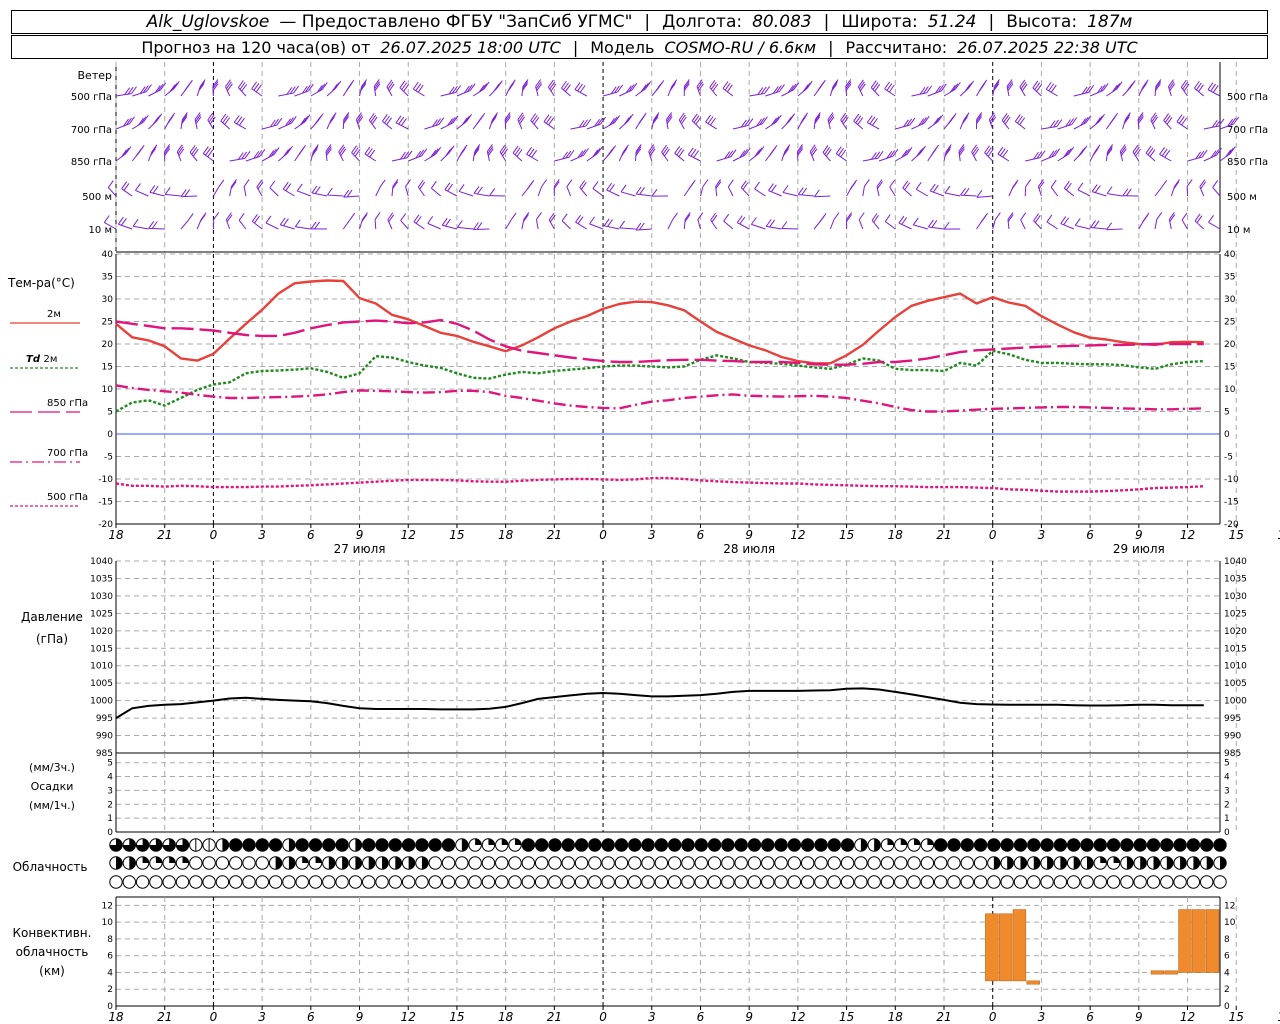  Describe the element at coordinates (208, 22) in the screenshot. I see `station-name: Alk_Uglovskoe` at that location.